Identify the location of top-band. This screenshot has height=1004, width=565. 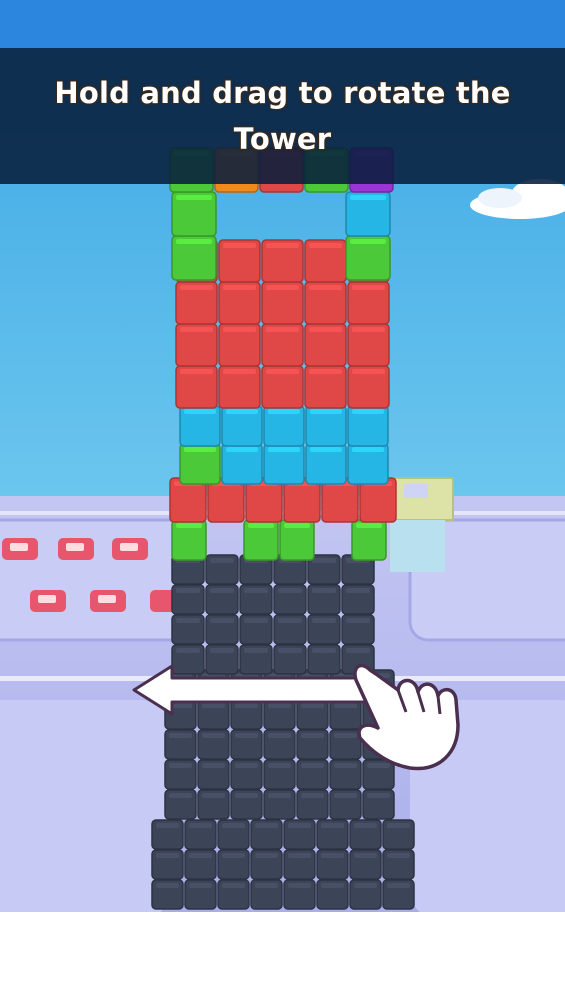
(282, 24).